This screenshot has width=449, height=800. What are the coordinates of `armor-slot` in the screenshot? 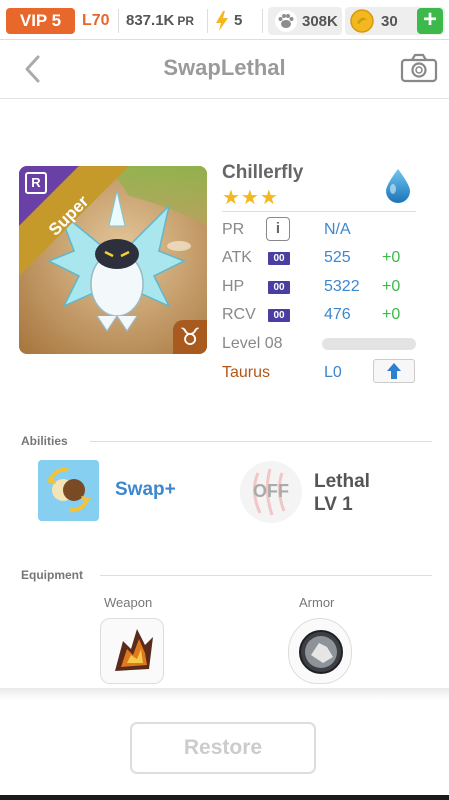 It's located at (320, 651).